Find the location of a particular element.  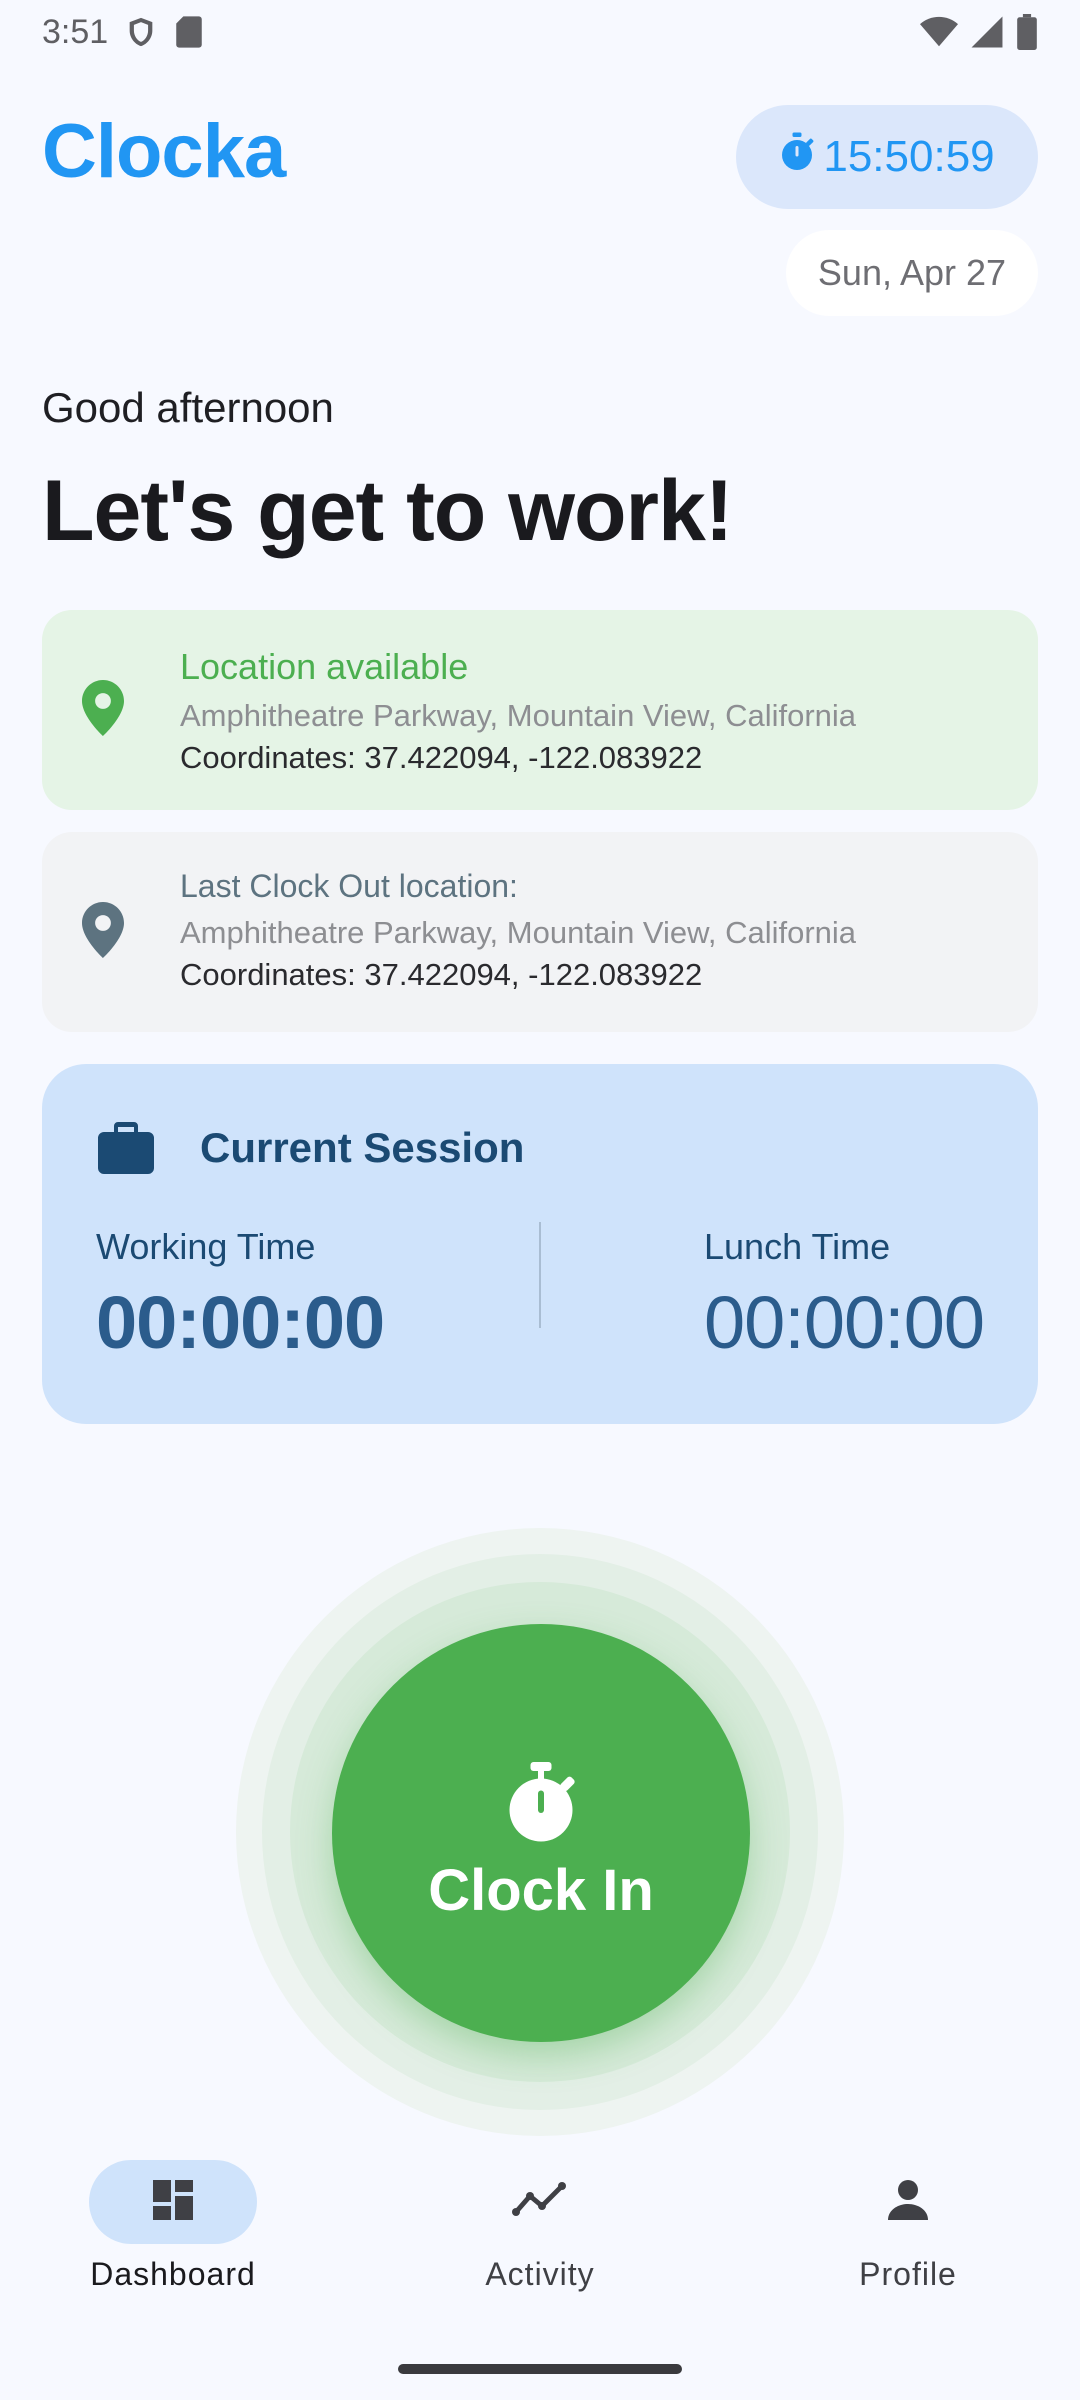

lunch-time-block: Lunch Time 00:00:00 is located at coordinates (844, 1295).